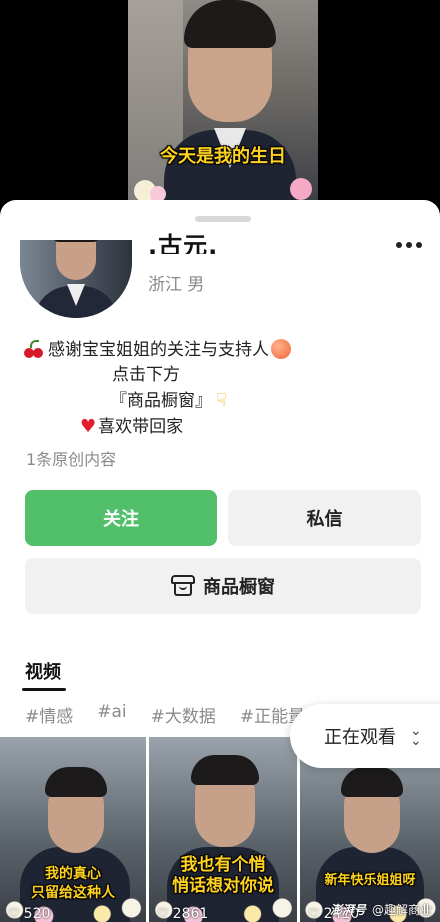  What do you see at coordinates (88, 426) in the screenshot?
I see `heart-icon: ♥` at bounding box center [88, 426].